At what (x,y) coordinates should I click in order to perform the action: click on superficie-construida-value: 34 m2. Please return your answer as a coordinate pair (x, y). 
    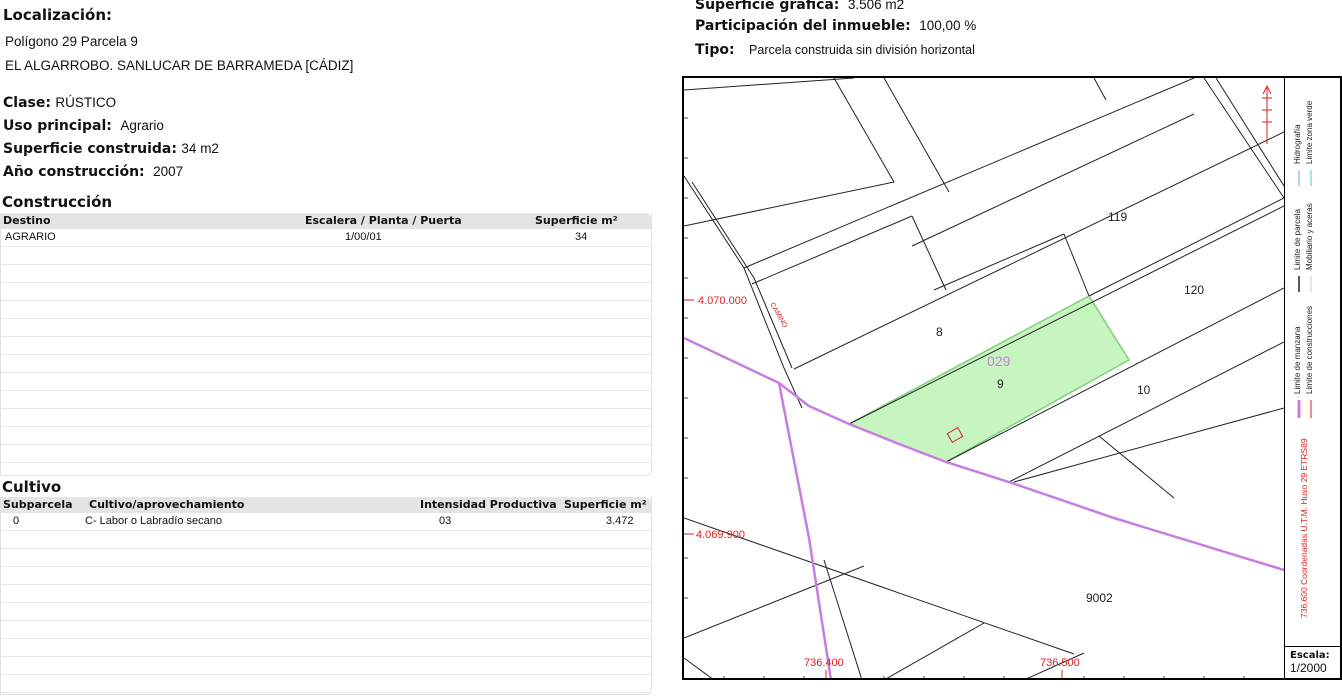
    Looking at the image, I should click on (200, 148).